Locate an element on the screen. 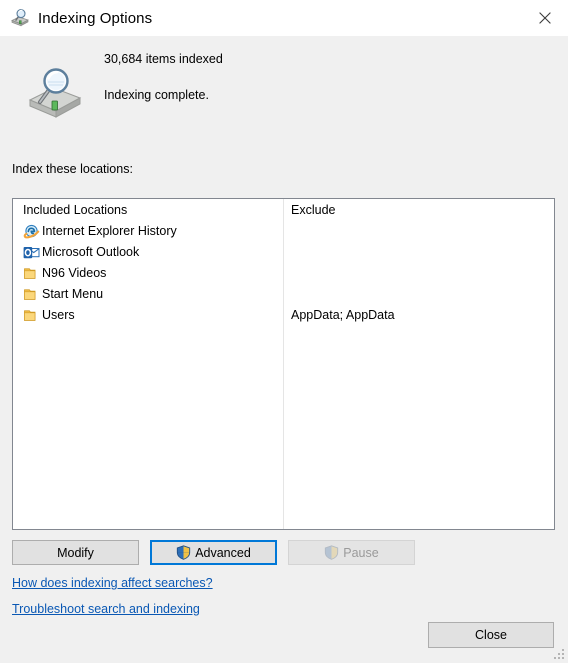 The height and width of the screenshot is (663, 568). column-header-included-locations: Included Locations is located at coordinates (75, 210).